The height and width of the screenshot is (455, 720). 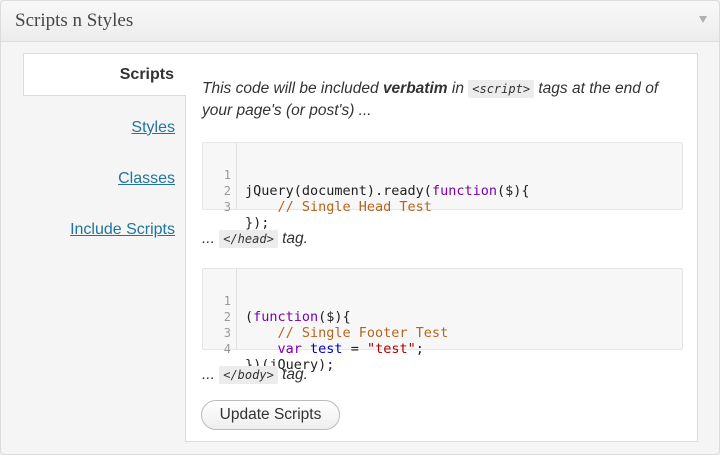 What do you see at coordinates (442, 175) in the screenshot?
I see `code-line: 1 jQuery(document).ready(function($){` at bounding box center [442, 175].